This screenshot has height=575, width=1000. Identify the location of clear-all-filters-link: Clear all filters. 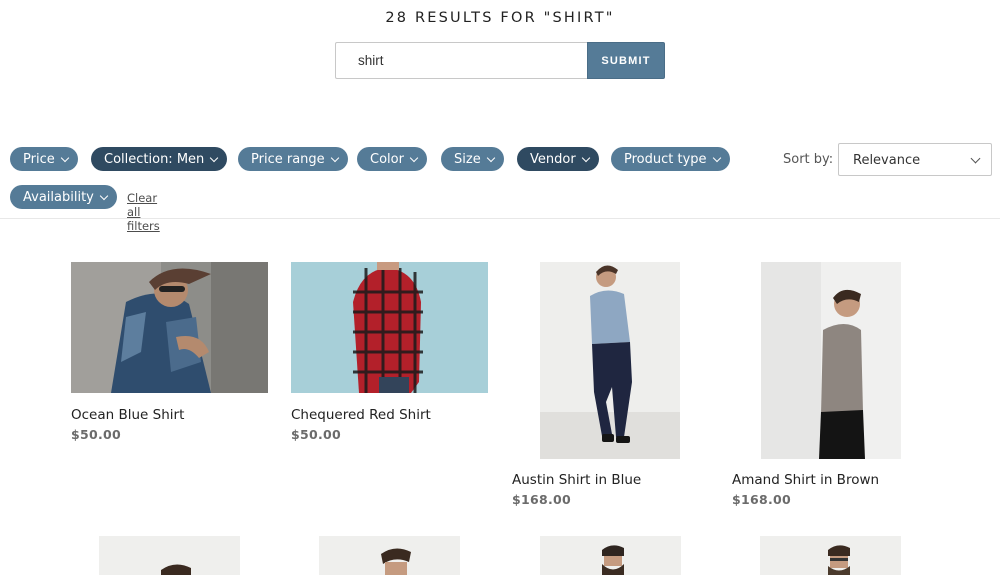
(143, 212).